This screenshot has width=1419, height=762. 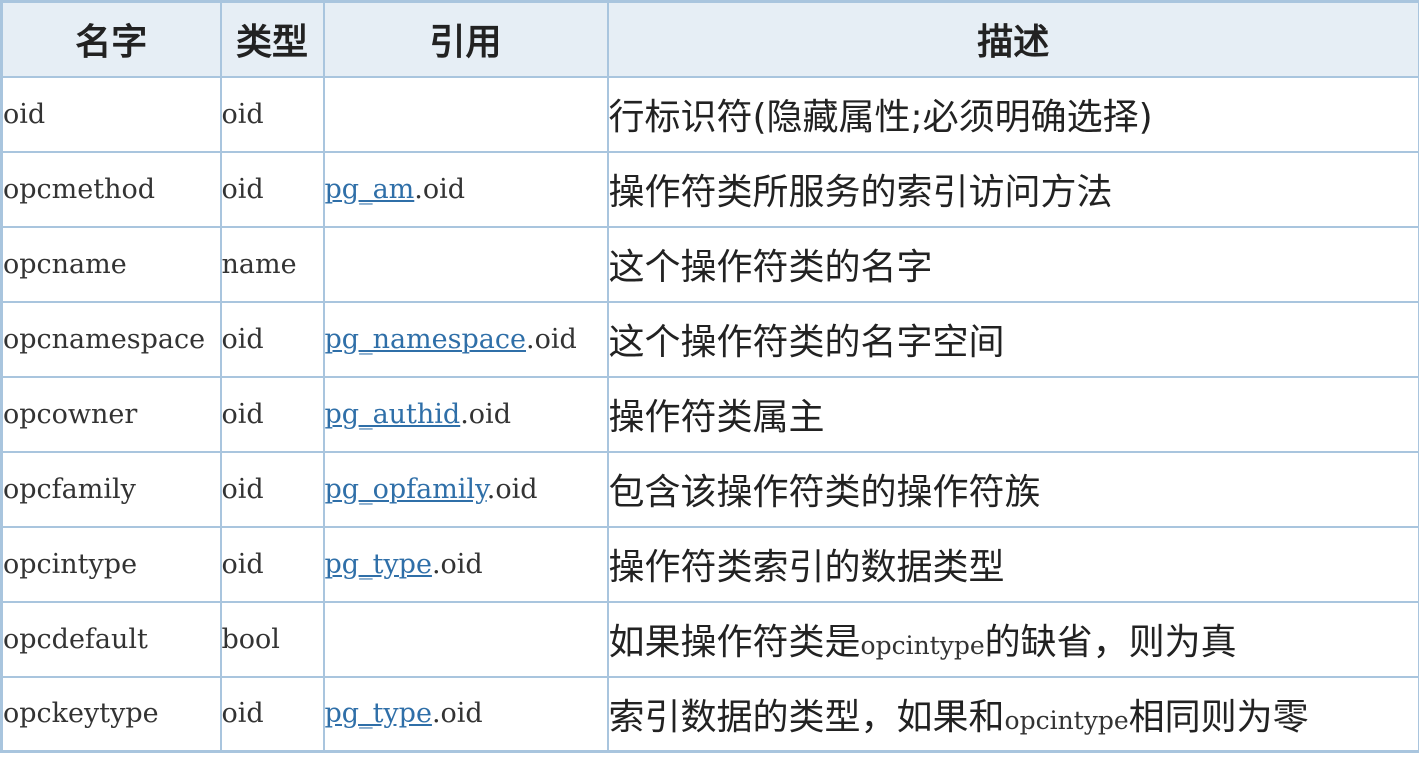 What do you see at coordinates (465, 39) in the screenshot?
I see `header-reference: 引用` at bounding box center [465, 39].